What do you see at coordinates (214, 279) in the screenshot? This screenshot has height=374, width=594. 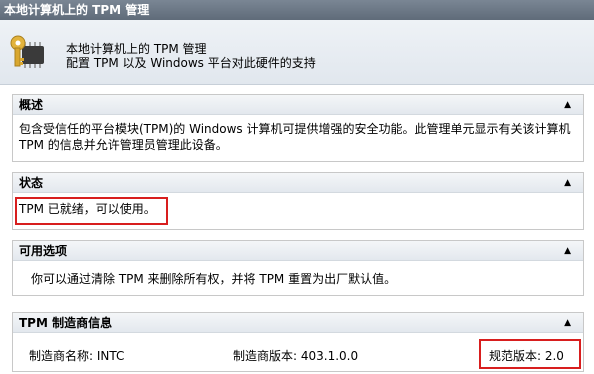 I see `options-text: 你可以通过清除 TPM 来删除所有权，并将 TPM 重置为出厂默认值。` at bounding box center [214, 279].